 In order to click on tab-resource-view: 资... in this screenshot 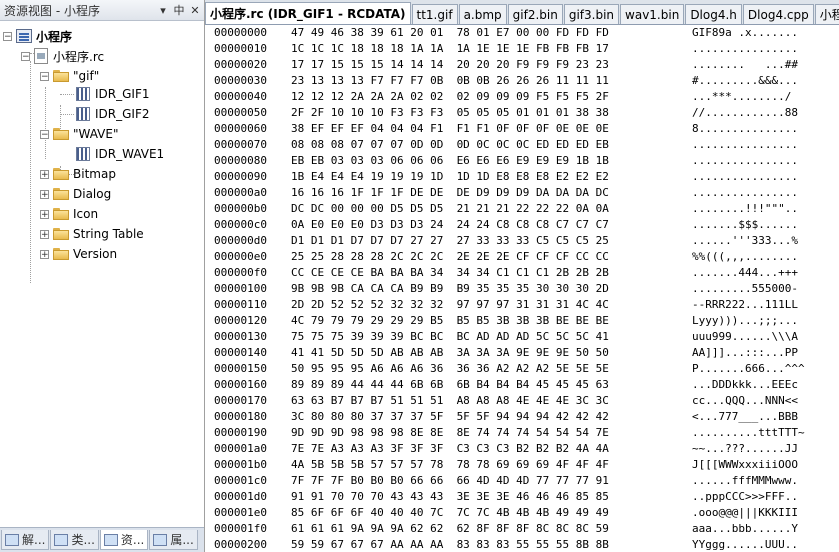, I will do `click(124, 540)`.